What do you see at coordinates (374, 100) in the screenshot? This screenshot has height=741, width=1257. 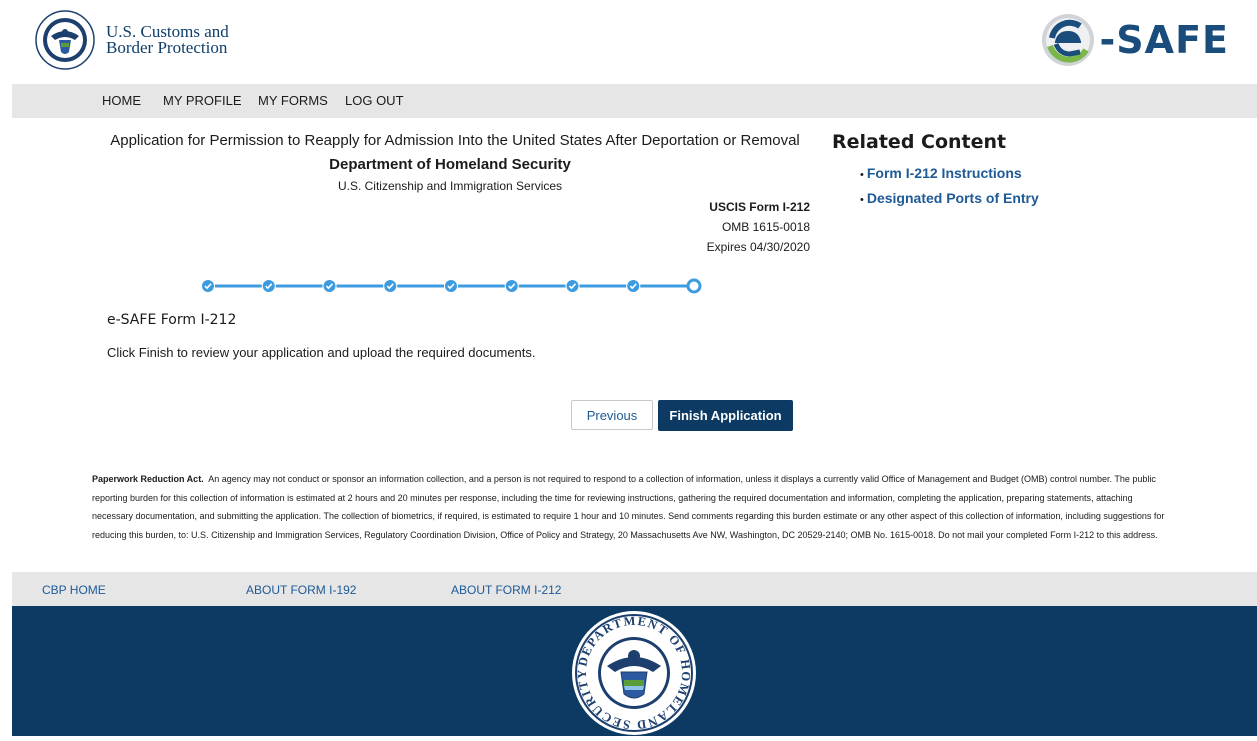 I see `nav-log-out: LOG OUT` at bounding box center [374, 100].